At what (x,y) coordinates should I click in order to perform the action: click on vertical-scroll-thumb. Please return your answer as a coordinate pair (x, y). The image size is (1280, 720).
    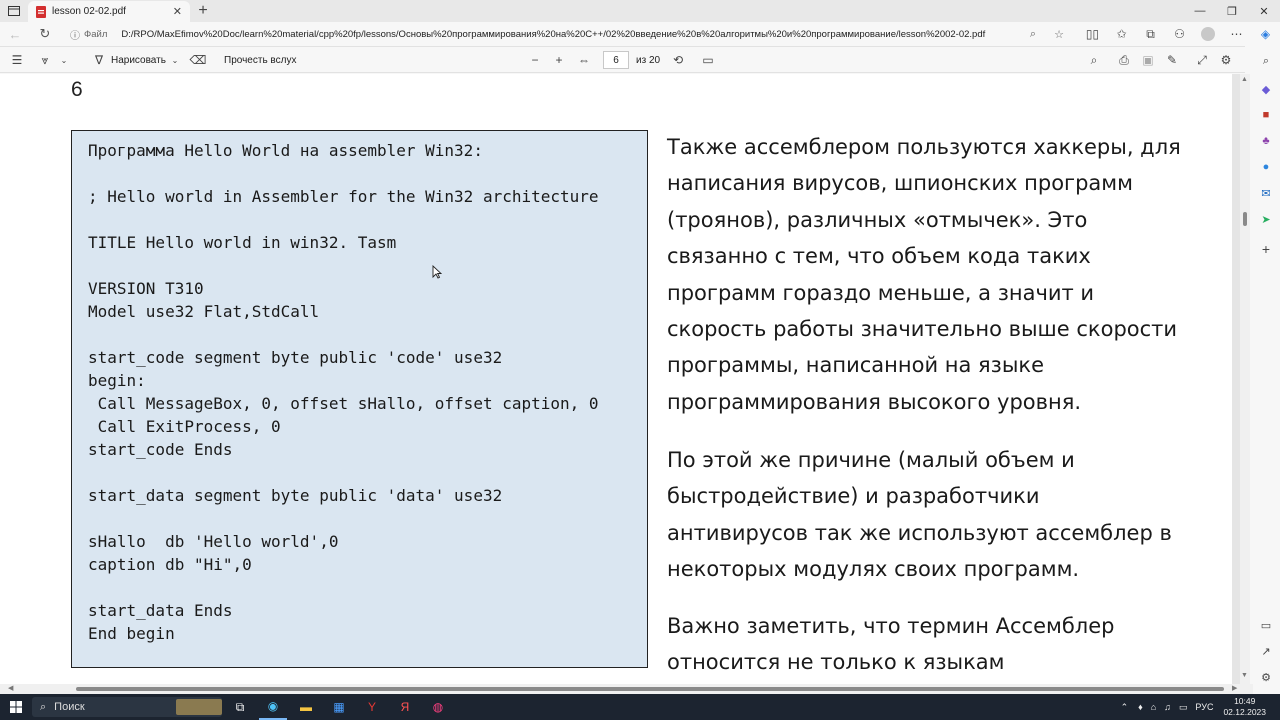
    Looking at the image, I should click on (1245, 219).